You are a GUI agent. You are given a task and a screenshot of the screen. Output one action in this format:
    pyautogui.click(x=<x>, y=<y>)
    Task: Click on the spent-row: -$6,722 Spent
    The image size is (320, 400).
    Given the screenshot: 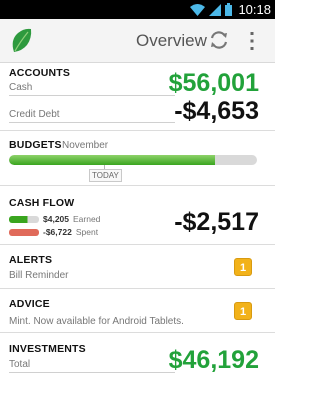 What is the action you would take?
    pyautogui.click(x=53, y=232)
    